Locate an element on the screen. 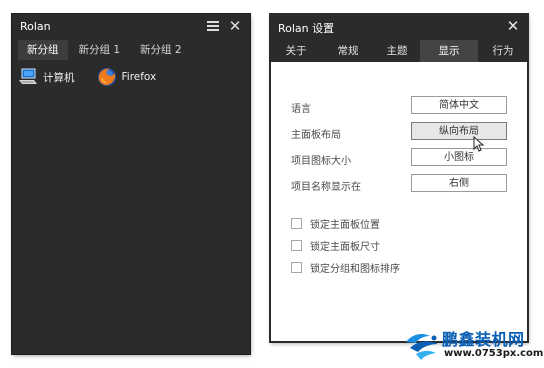  lock-size-label: 锁定主面板尺寸 is located at coordinates (345, 247).